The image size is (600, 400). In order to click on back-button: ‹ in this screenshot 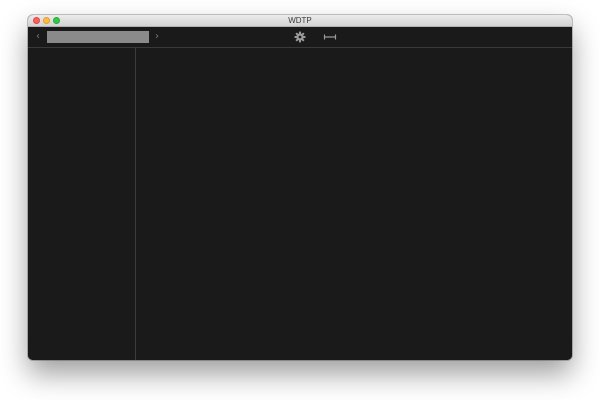, I will do `click(38, 37)`.